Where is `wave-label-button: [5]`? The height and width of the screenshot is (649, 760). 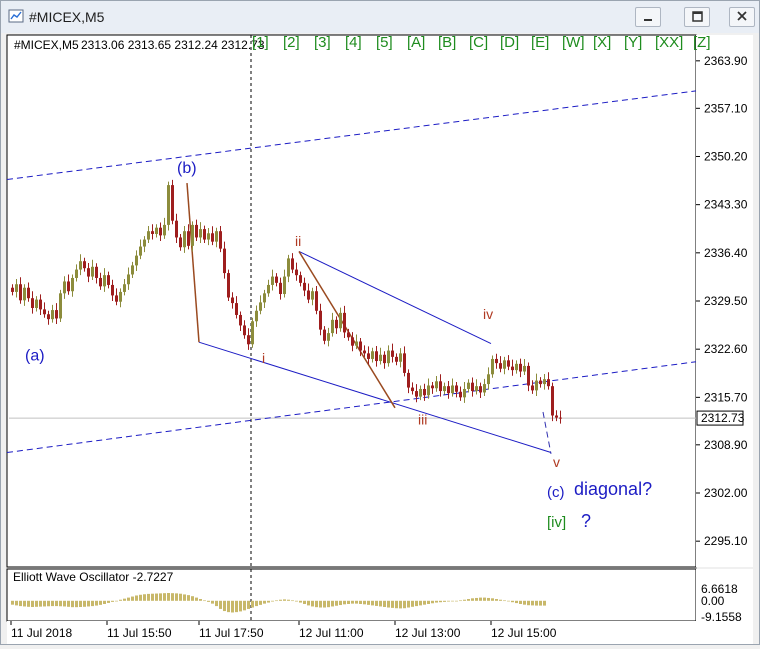 wave-label-button: [5] is located at coordinates (384, 42).